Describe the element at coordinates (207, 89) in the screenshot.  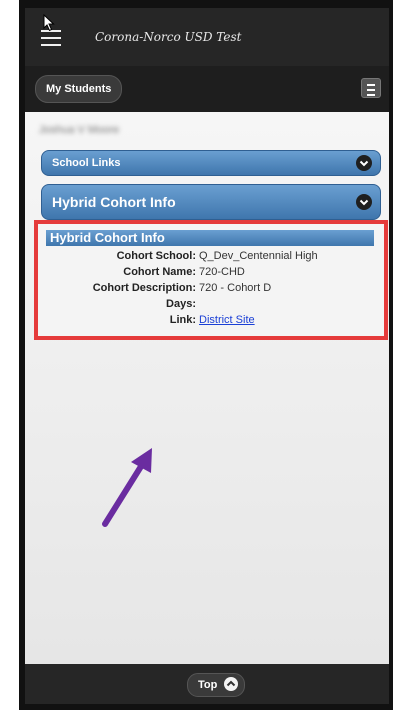
I see `toolbar: My Students` at that location.